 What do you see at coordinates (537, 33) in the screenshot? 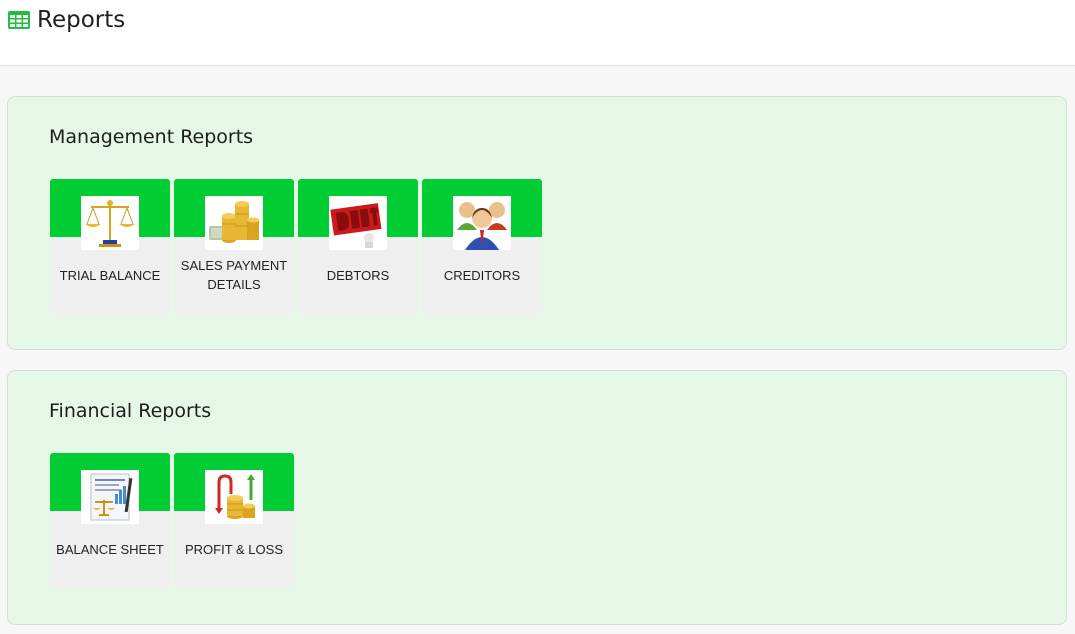
I see `top-bar: Reports` at bounding box center [537, 33].